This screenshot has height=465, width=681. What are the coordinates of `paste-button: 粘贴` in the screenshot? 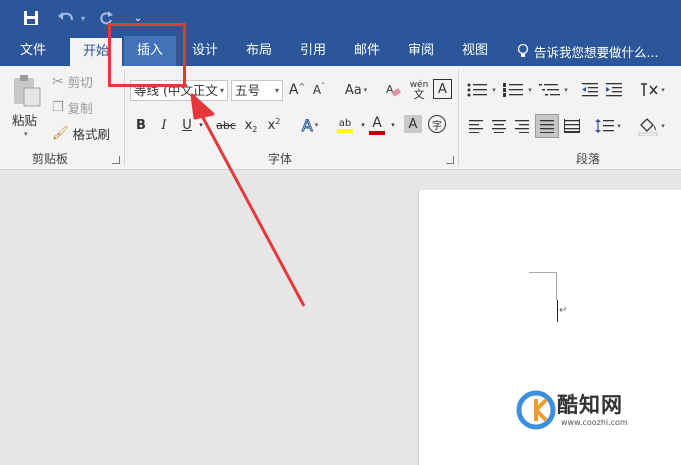 It's located at (24, 119).